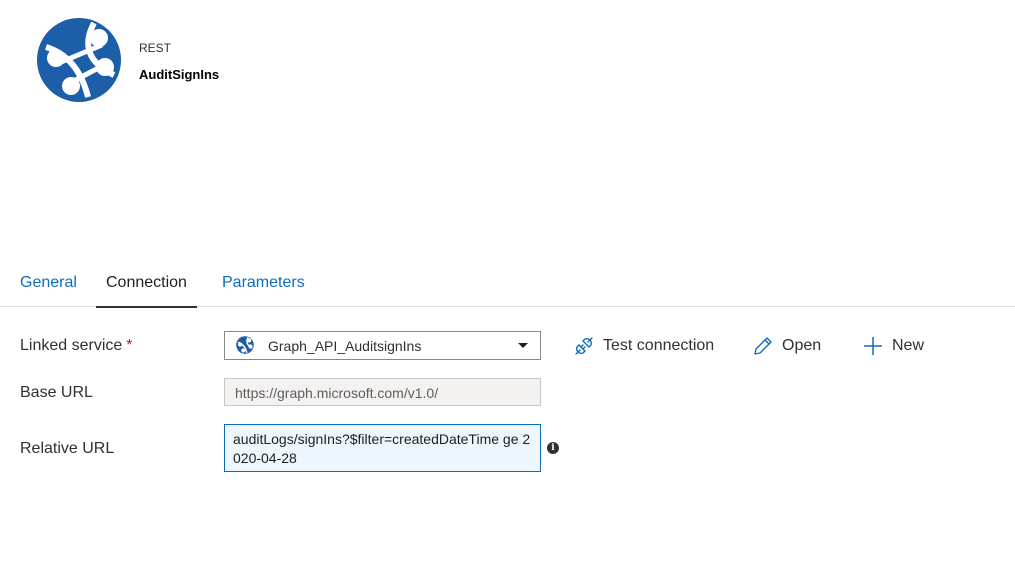 The height and width of the screenshot is (566, 1015). Describe the element at coordinates (146, 291) in the screenshot. I see `tab-connection: Connection` at that location.